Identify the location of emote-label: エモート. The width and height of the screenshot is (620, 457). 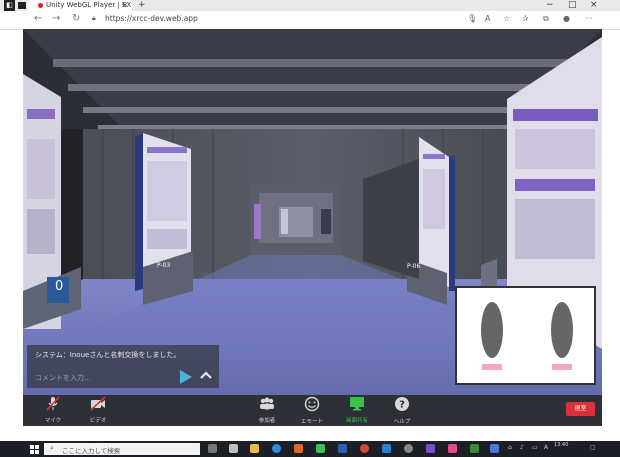
(311, 422).